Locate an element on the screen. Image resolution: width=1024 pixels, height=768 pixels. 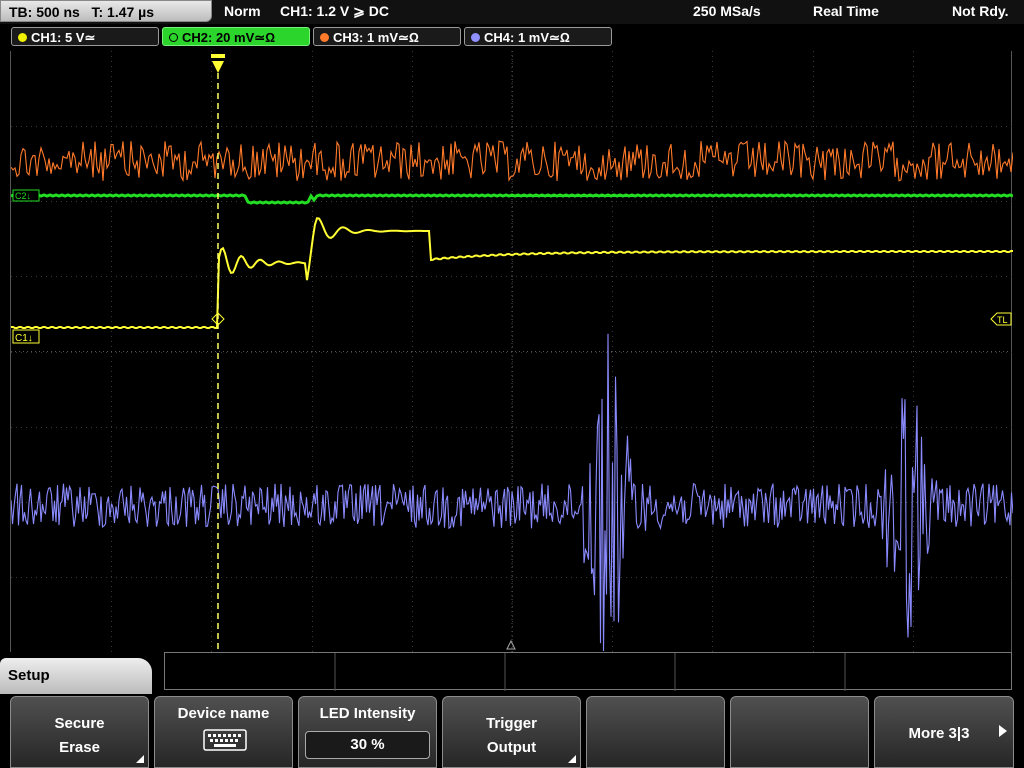
channel-label: CH2: 20 mV≃Ω is located at coordinates (229, 37).